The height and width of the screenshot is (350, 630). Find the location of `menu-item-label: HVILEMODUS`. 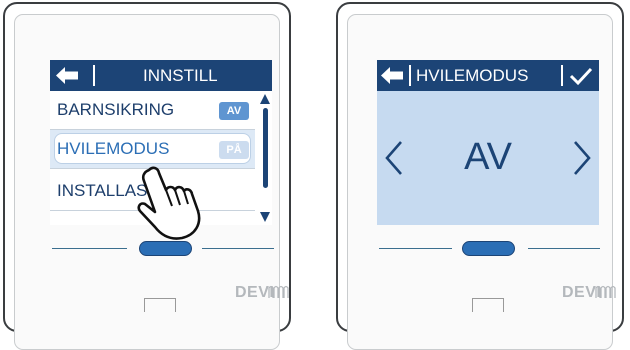

menu-item-label: HVILEMODUS is located at coordinates (113, 148).